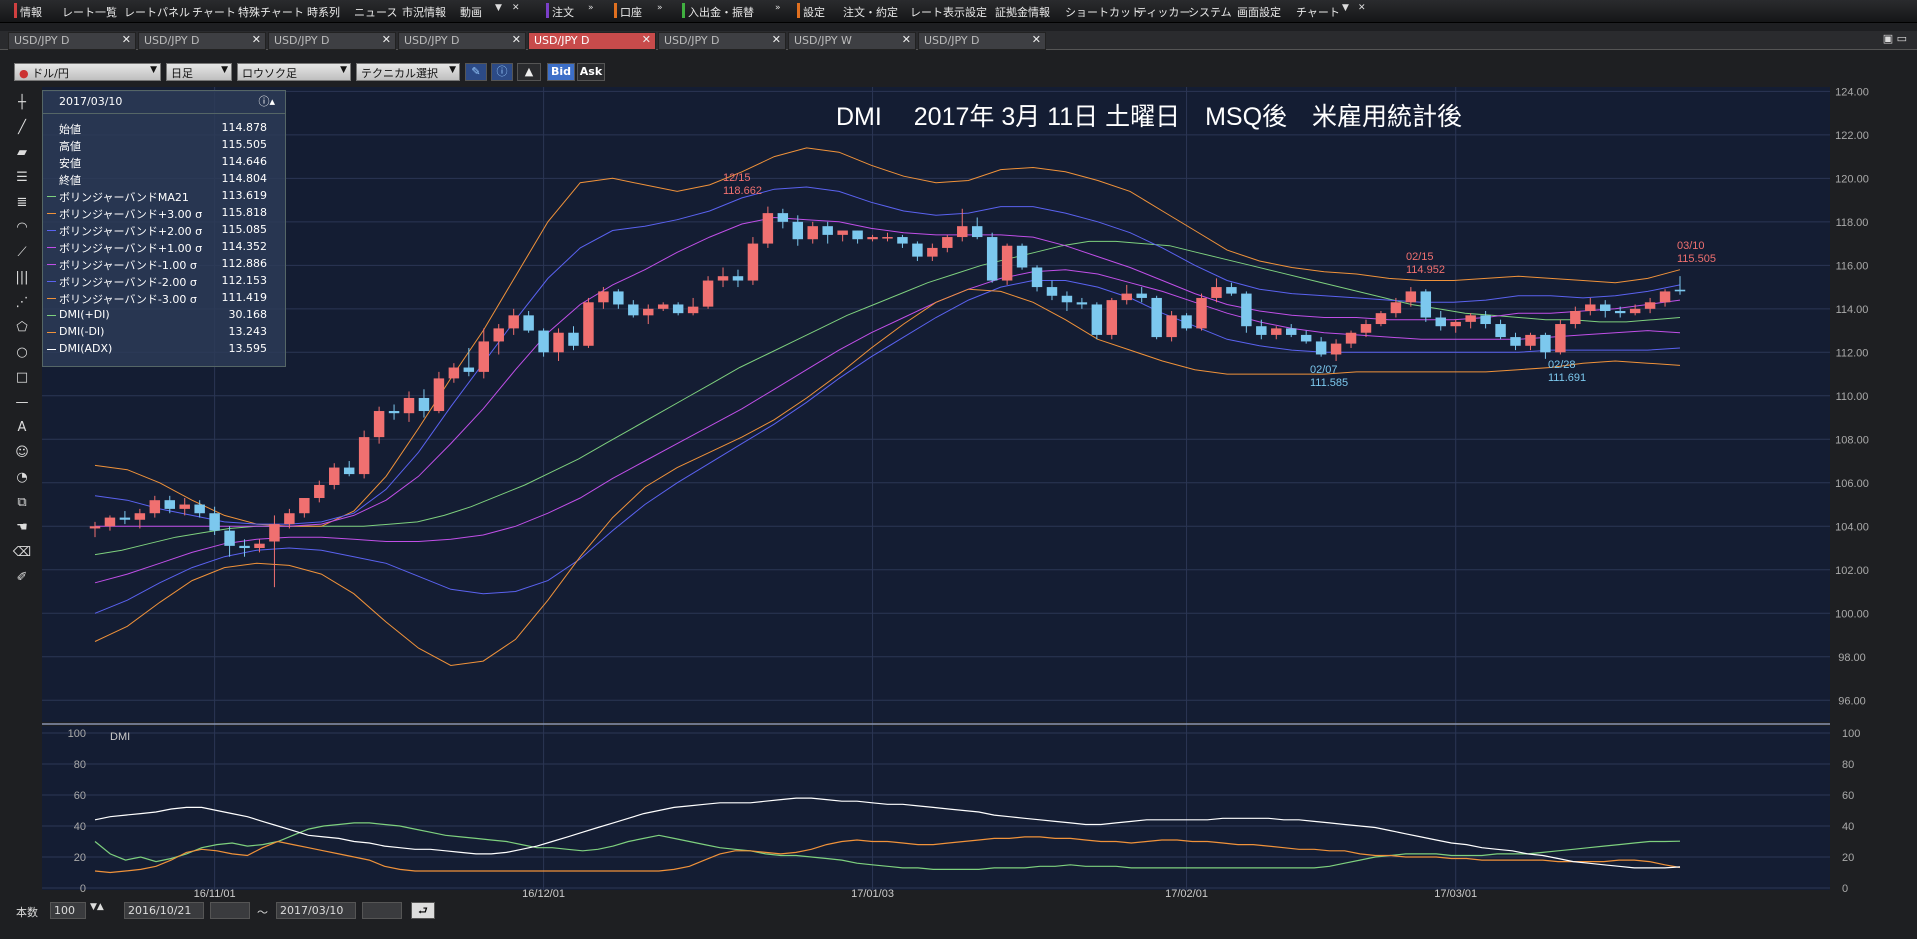 Image resolution: width=1917 pixels, height=939 pixels. What do you see at coordinates (529, 72) in the screenshot?
I see `mountain-chart-icon: ▲` at bounding box center [529, 72].